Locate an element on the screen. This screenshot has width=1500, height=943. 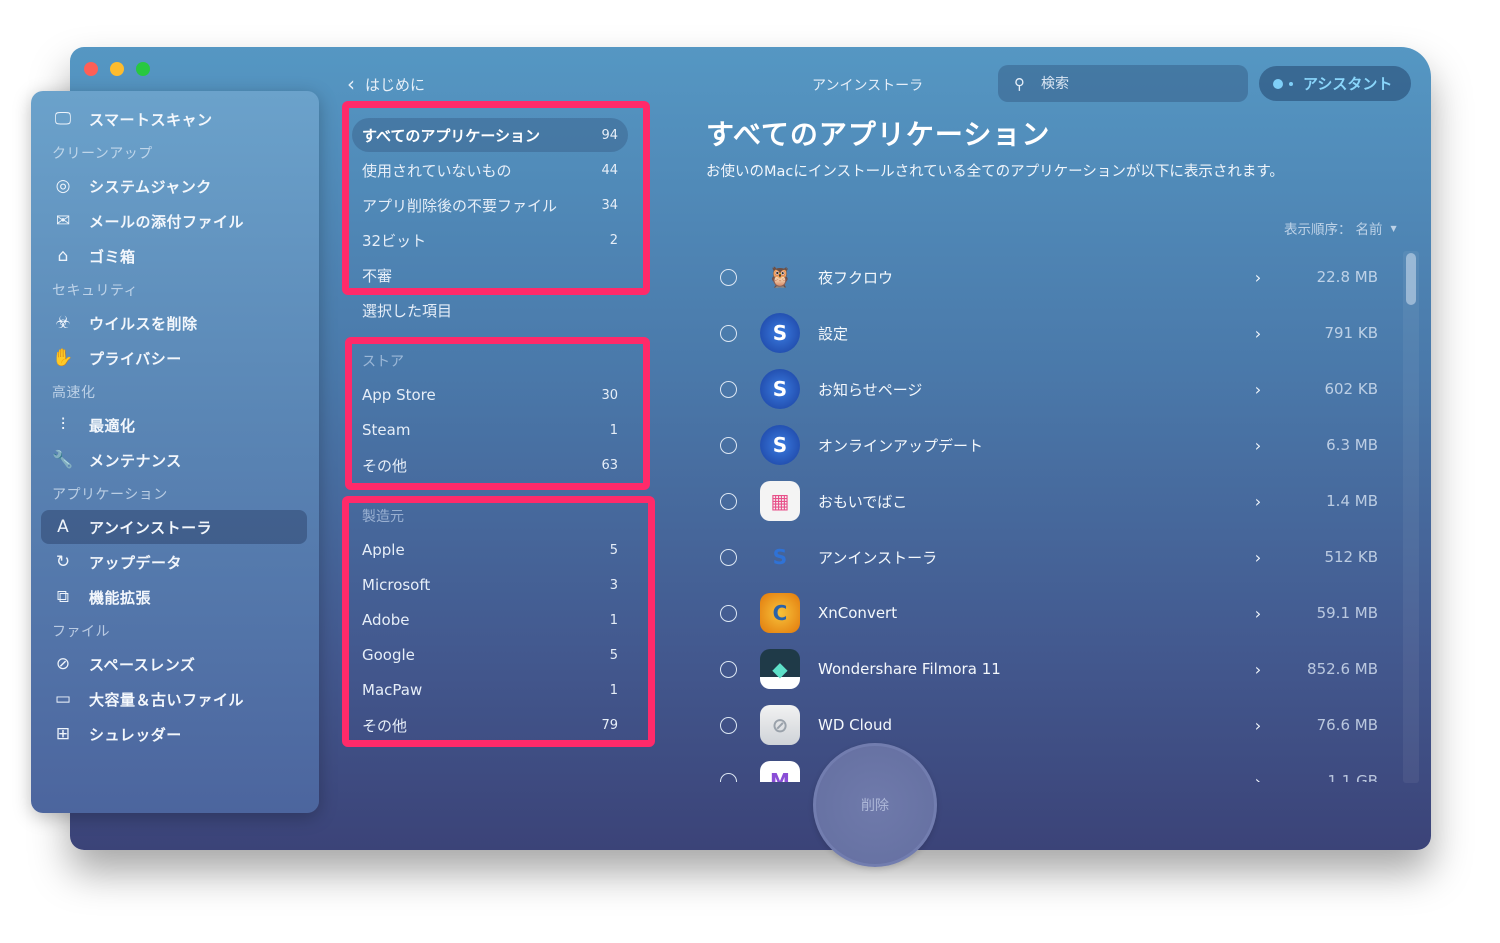
filter-item: 選択した項目 is located at coordinates (490, 310).